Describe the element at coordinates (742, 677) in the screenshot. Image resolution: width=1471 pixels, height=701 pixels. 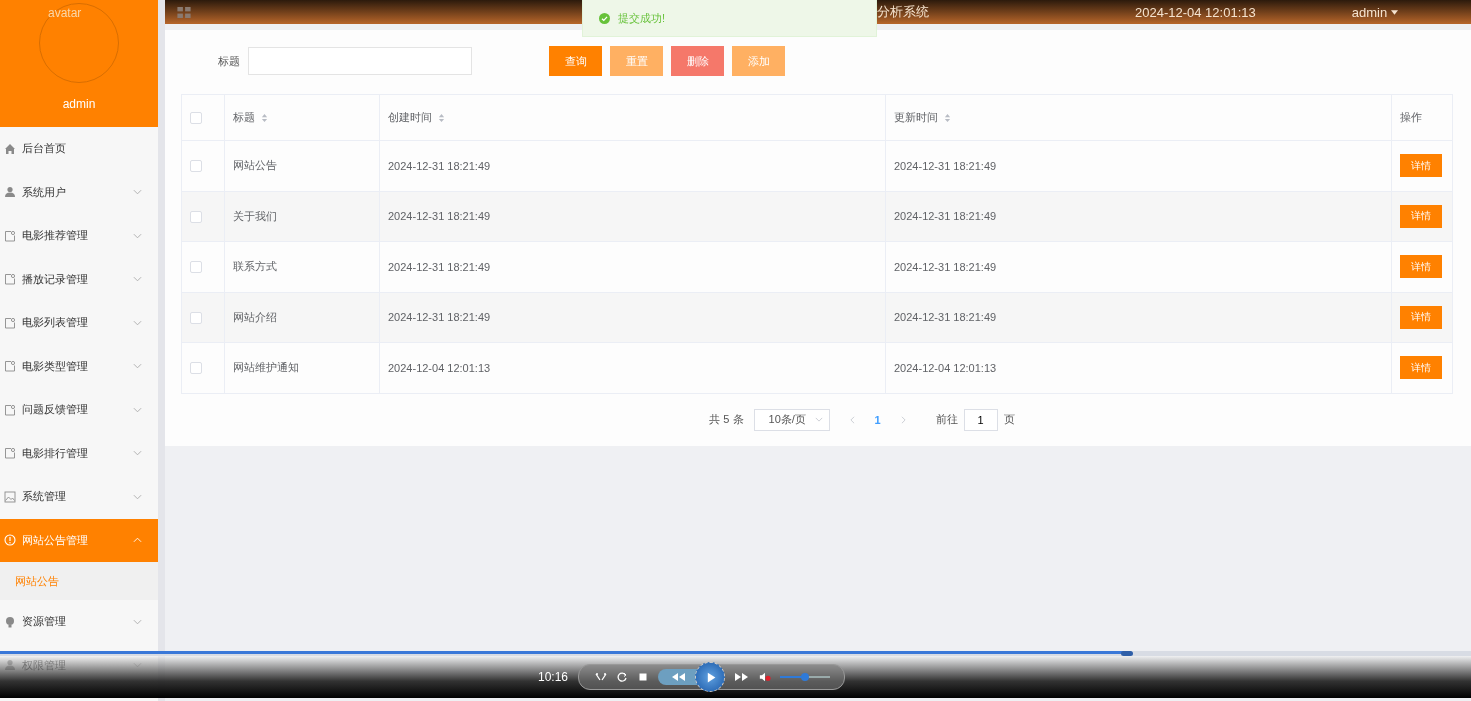
I see `fast-forward-icon` at that location.